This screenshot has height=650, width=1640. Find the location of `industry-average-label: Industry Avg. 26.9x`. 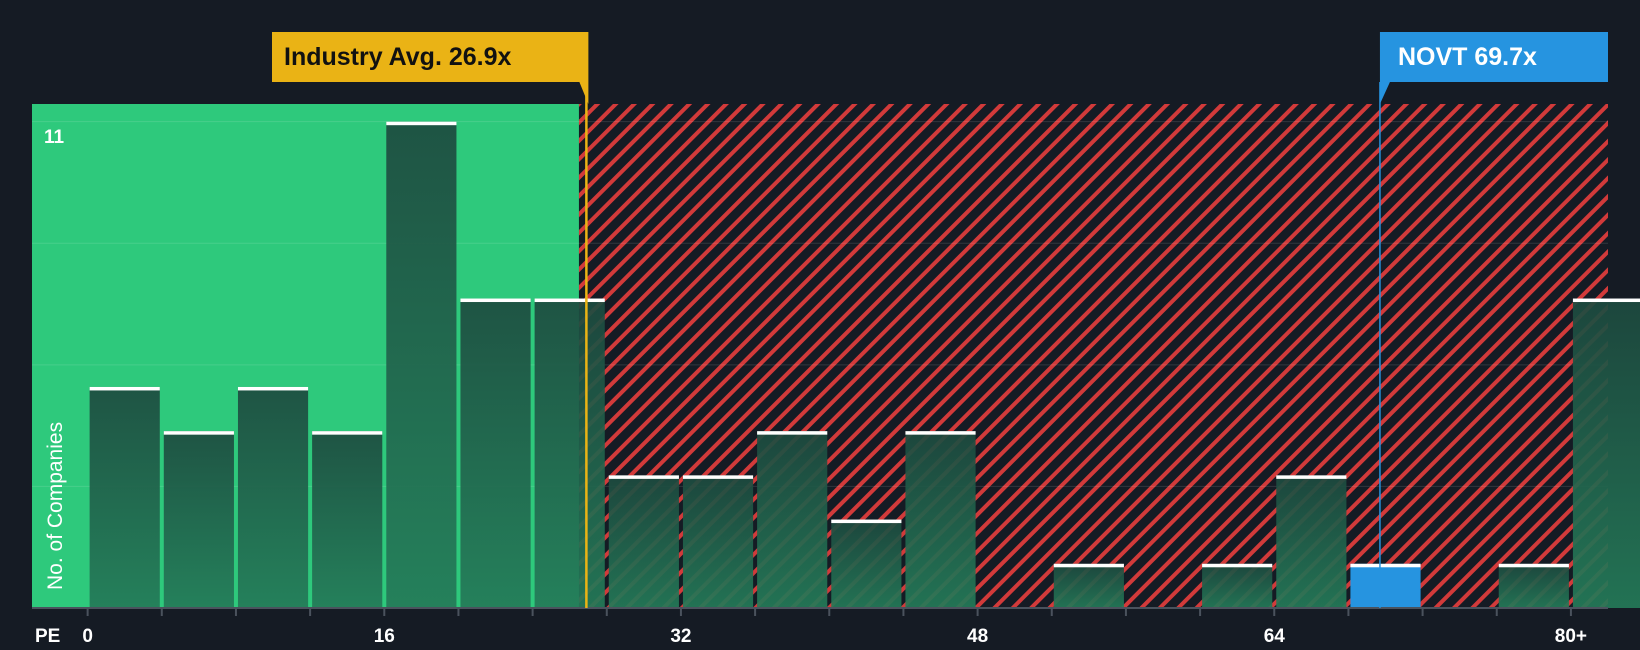

industry-average-label: Industry Avg. 26.9x is located at coordinates (397, 57).